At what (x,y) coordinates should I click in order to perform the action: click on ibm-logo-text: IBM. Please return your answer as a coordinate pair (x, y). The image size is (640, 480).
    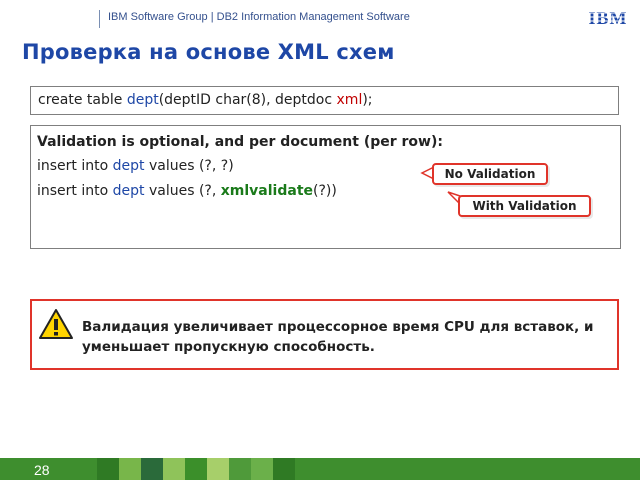
    Looking at the image, I should click on (608, 18).